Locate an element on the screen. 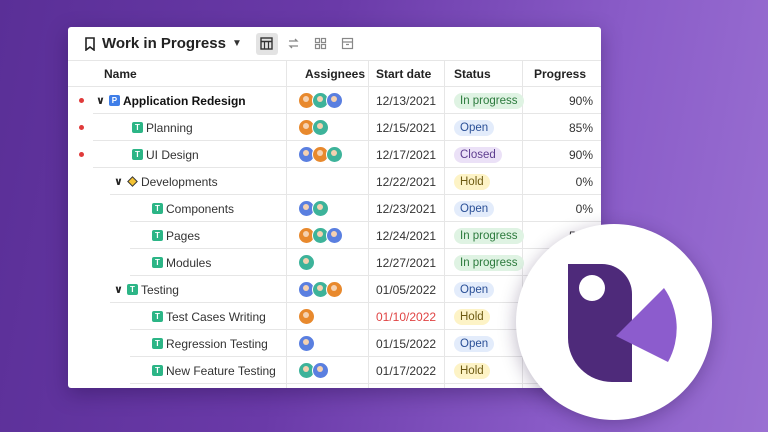  page-title: Work in Progress is located at coordinates (164, 43).